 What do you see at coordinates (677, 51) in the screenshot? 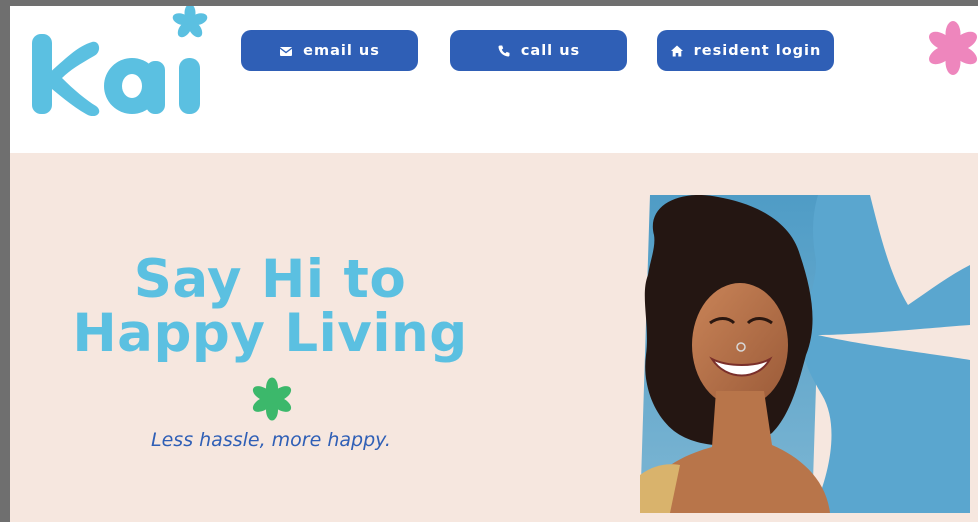
I see `home-icon` at bounding box center [677, 51].